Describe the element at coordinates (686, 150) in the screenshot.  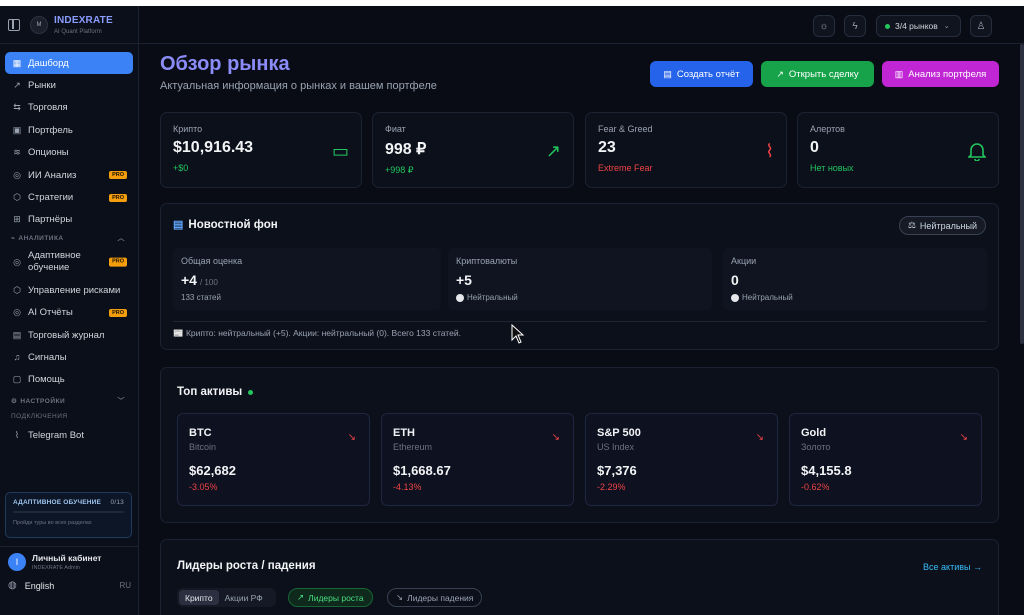
I see `stat-card-fear-greed: Fear & Greed 23 Extreme Fear ⌇` at that location.